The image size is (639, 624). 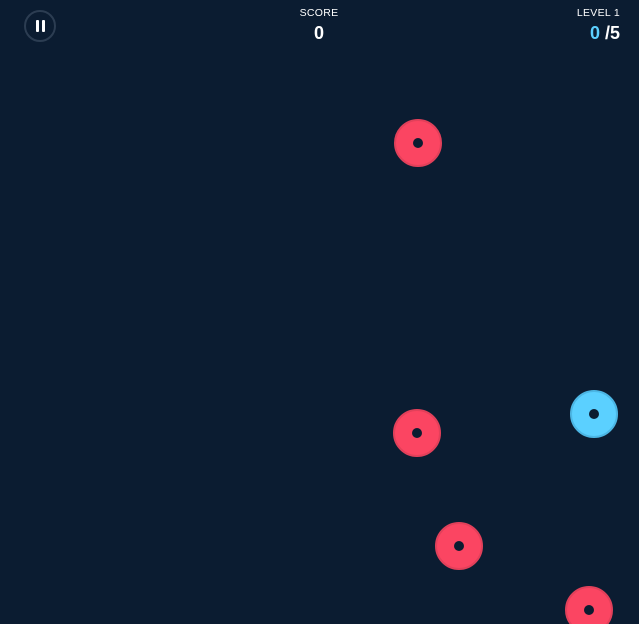 I want to click on level-progress: 0/5, so click(x=598, y=33).